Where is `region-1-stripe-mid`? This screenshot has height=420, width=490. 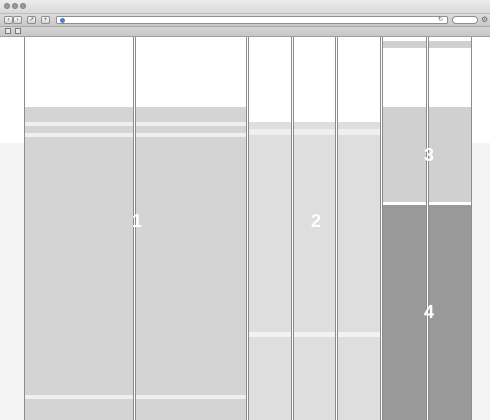 region-1-stripe-mid is located at coordinates (136, 135).